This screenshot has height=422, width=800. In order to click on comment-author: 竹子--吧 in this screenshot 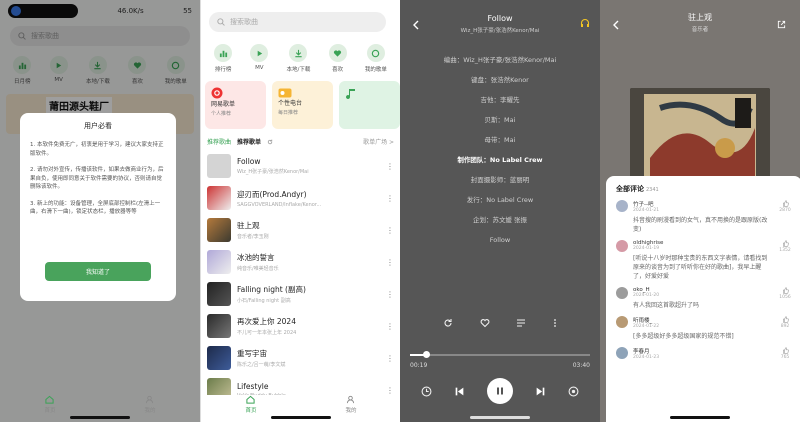, I will do `click(703, 204)`.